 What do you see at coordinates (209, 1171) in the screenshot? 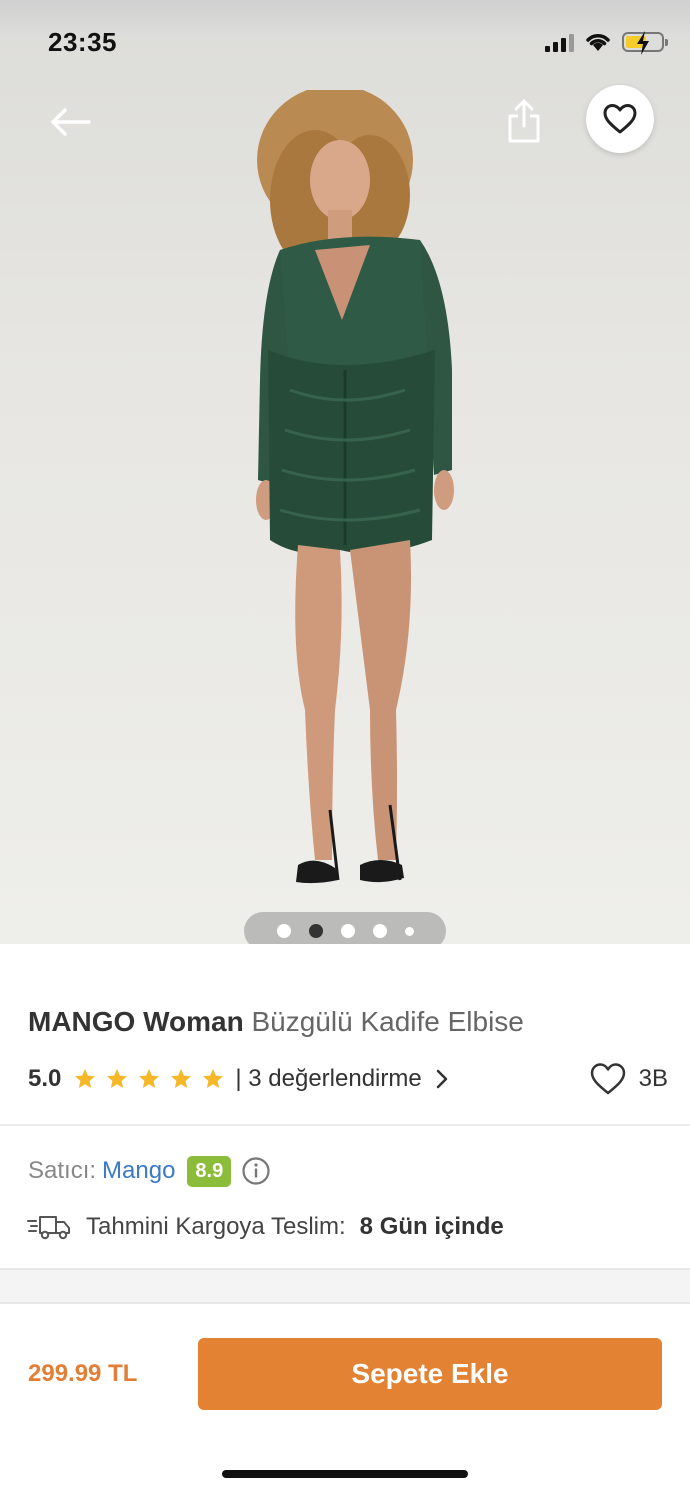
I see `seller-score-badge: 8.9` at bounding box center [209, 1171].